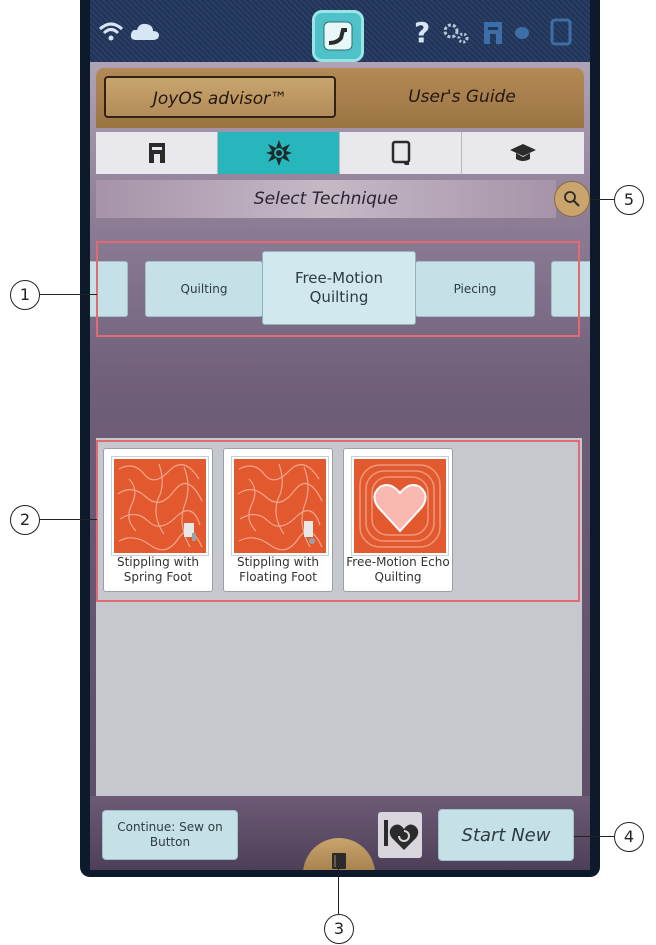  Describe the element at coordinates (629, 200) in the screenshot. I see `callout-5: 5` at that location.